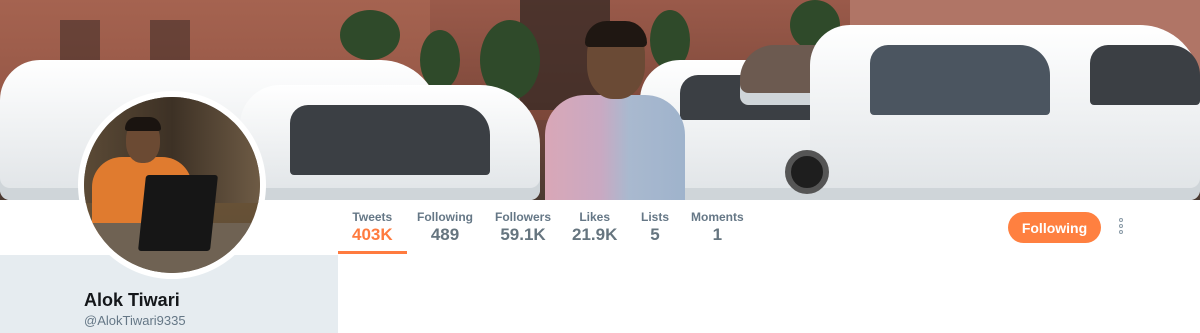  What do you see at coordinates (143, 124) in the screenshot?
I see `avatar-person-hair` at bounding box center [143, 124].